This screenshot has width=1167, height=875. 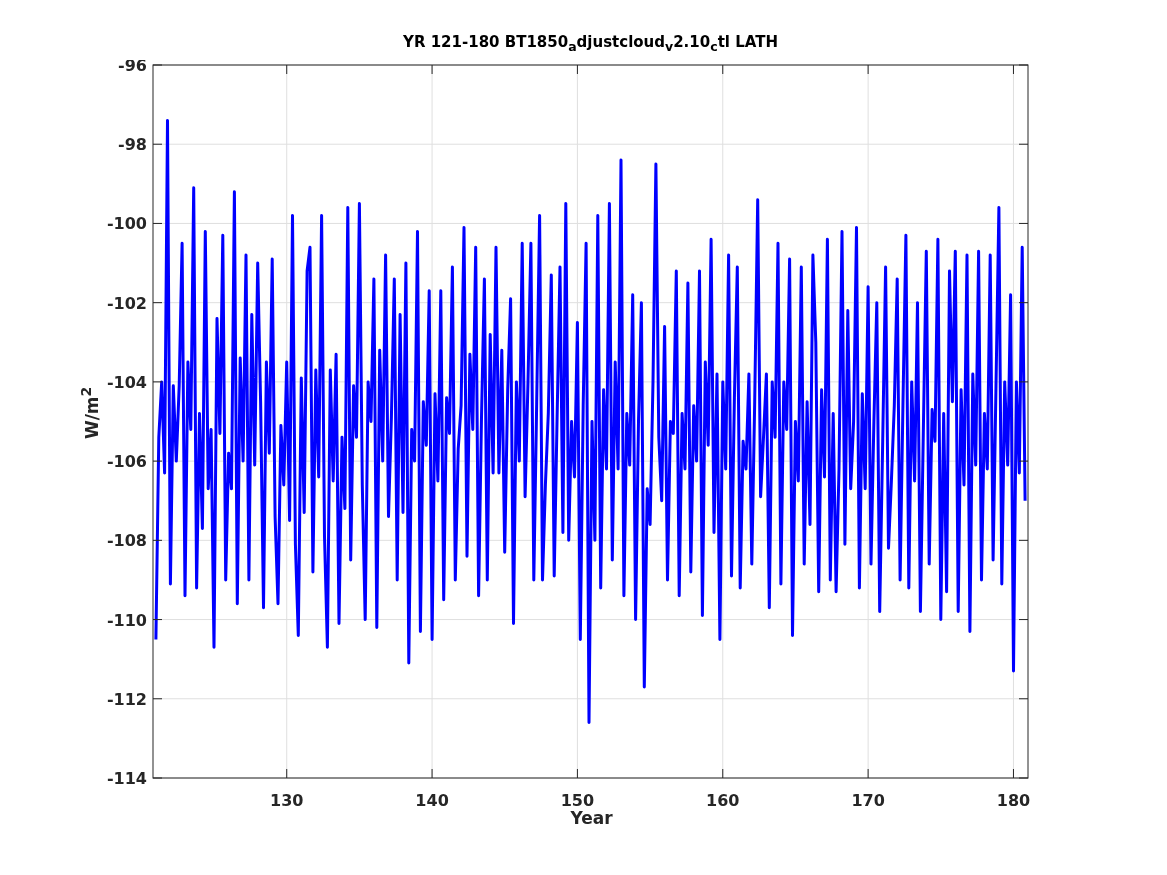 I want to click on y-tick-label: -108, so click(x=126, y=541).